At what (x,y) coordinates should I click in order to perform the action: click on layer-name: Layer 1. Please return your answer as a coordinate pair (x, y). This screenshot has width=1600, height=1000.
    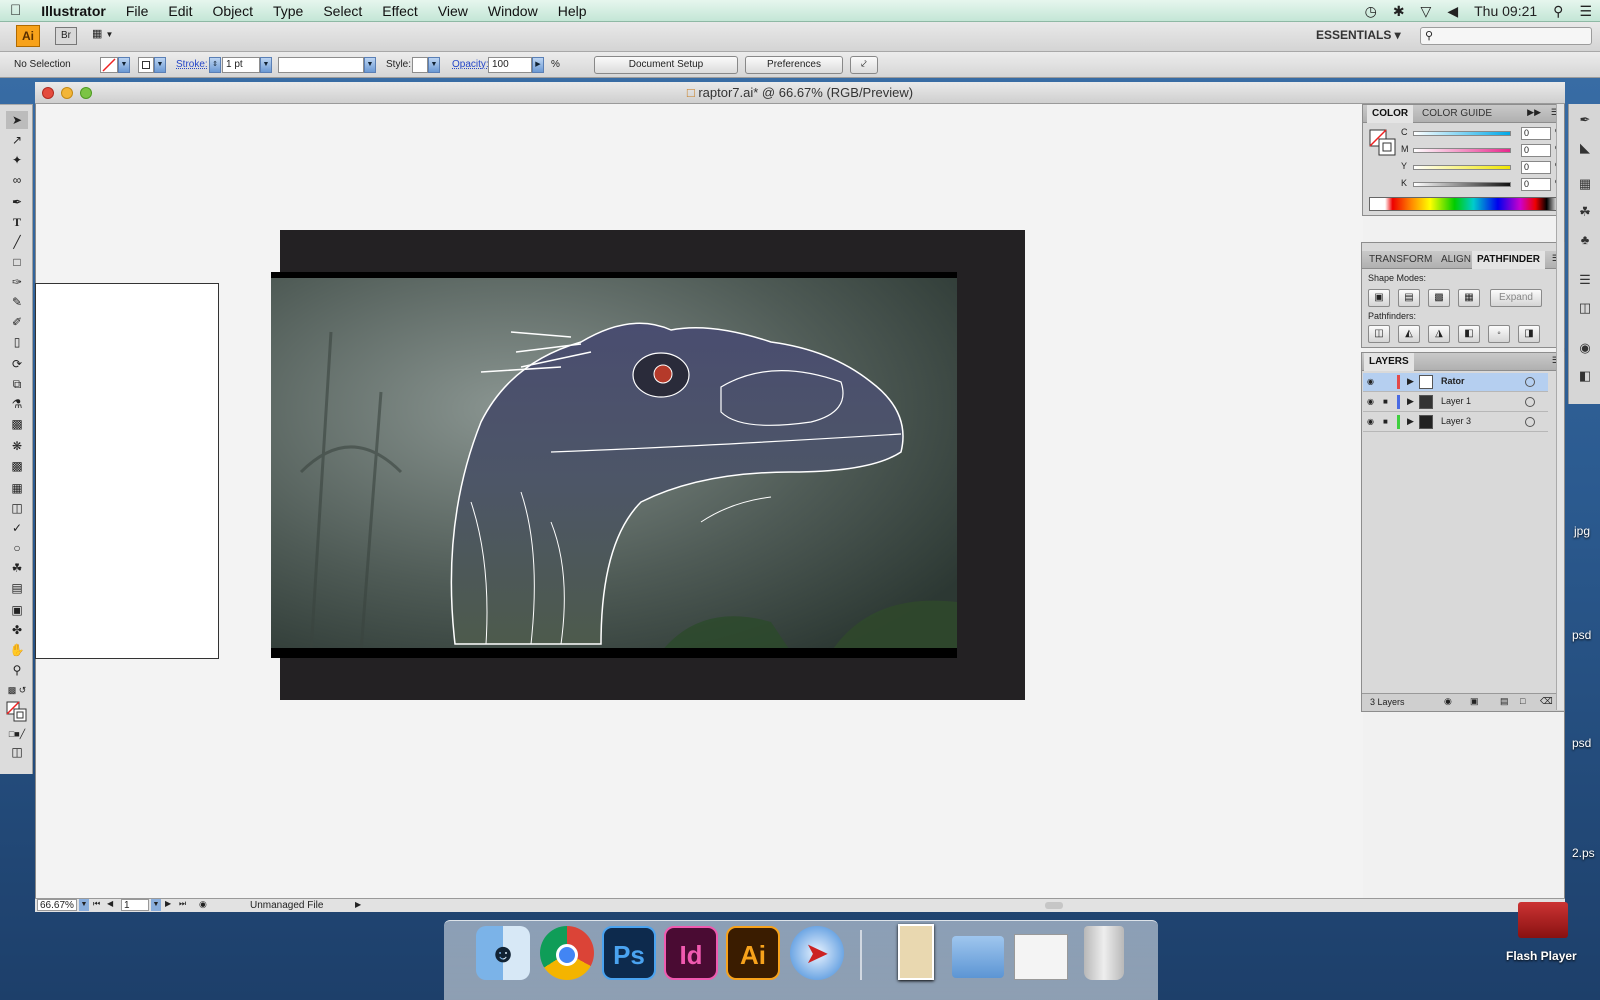
    Looking at the image, I should click on (1456, 401).